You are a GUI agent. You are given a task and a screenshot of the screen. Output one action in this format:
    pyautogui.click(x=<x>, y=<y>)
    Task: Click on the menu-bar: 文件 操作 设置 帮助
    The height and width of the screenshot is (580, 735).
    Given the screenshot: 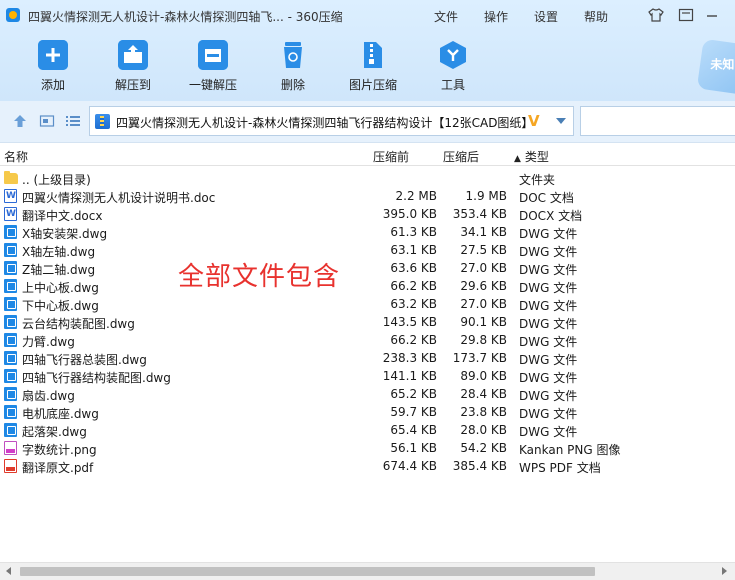 What is the action you would take?
    pyautogui.click(x=534, y=16)
    